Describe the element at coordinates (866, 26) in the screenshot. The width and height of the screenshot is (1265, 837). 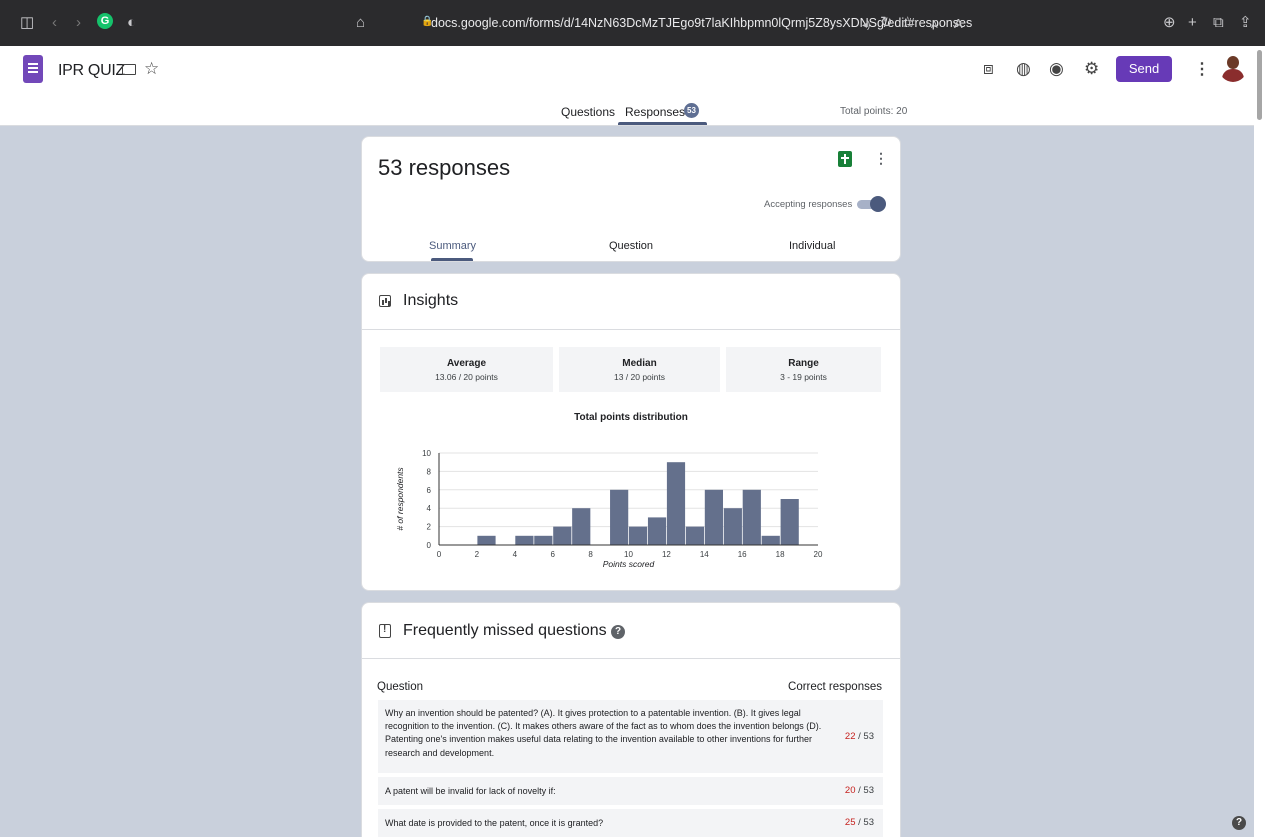
I see `audio-icon: ◂)` at that location.